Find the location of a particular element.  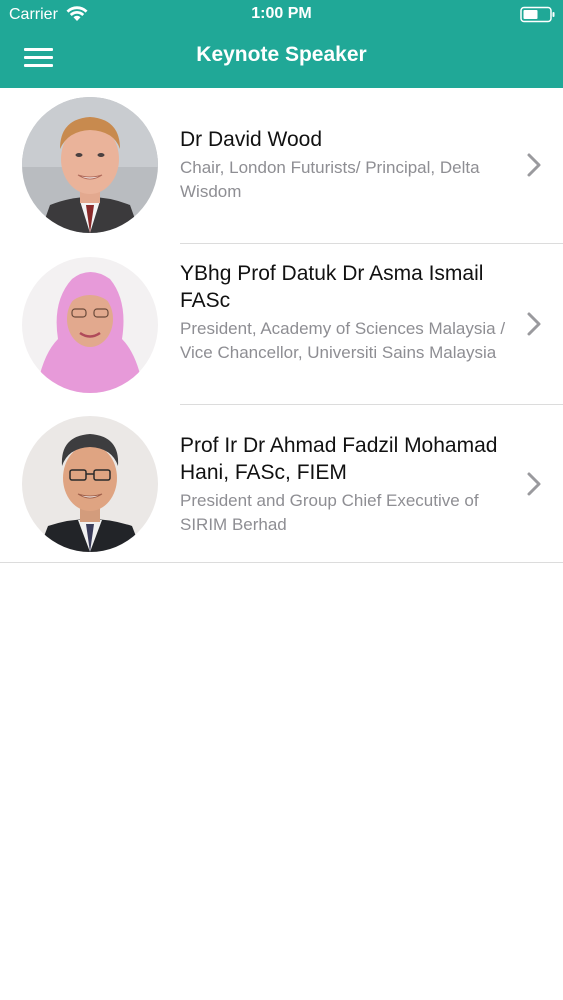

nav-bar: Keynote Speaker is located at coordinates (281, 59).